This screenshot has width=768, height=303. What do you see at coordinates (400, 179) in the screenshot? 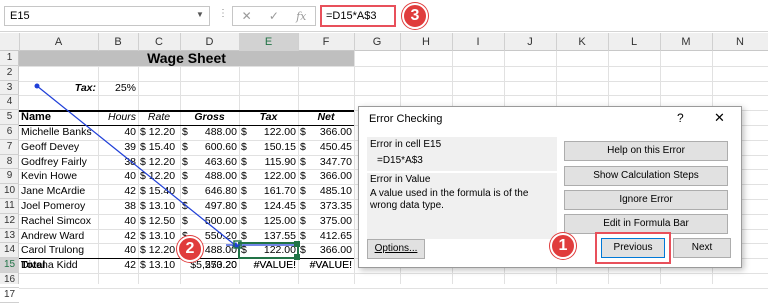
I see `error-type-label: Error in Value` at bounding box center [400, 179].